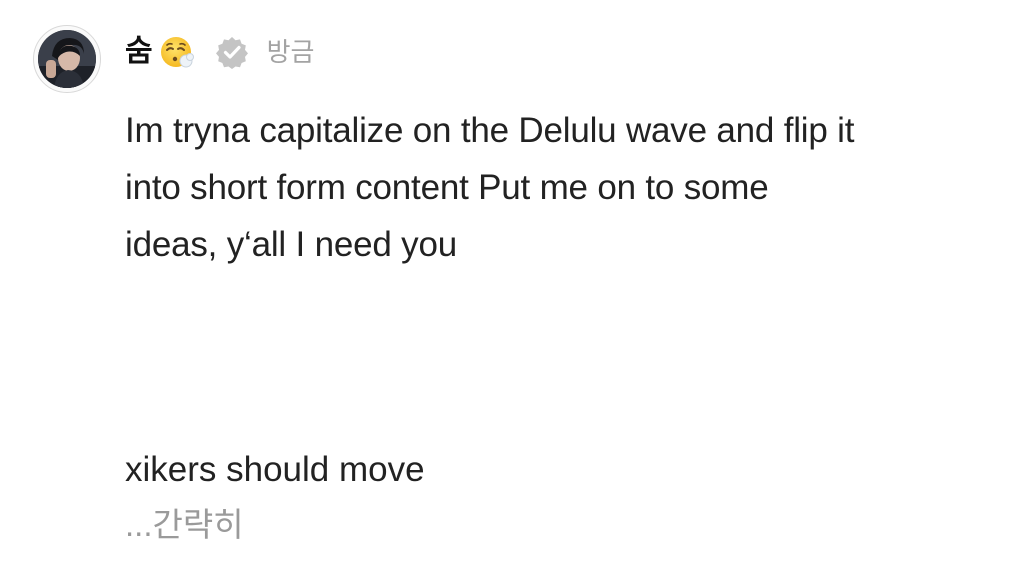  What do you see at coordinates (275, 469) in the screenshot?
I see `post-body-extra: xikers should move` at bounding box center [275, 469].